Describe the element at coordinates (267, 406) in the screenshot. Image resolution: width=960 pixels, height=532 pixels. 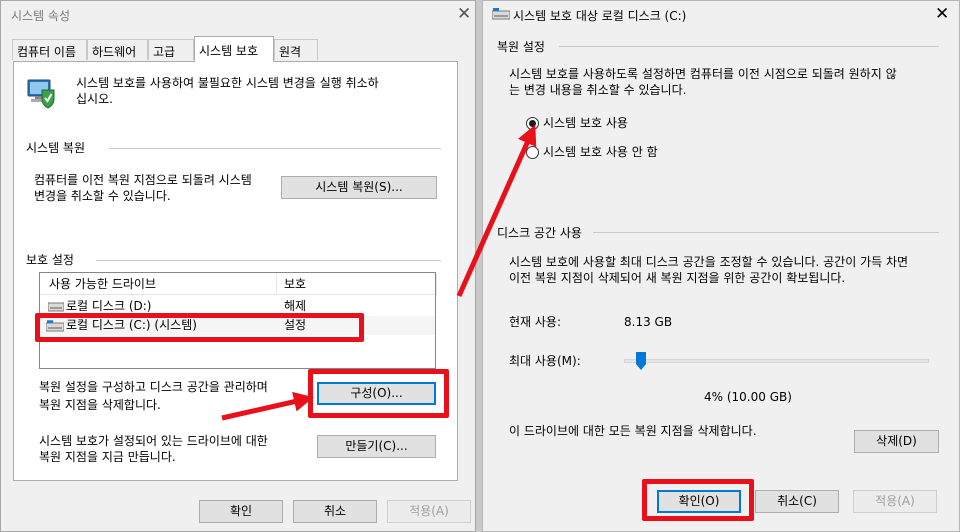
I see `arrow-to-configure` at that location.